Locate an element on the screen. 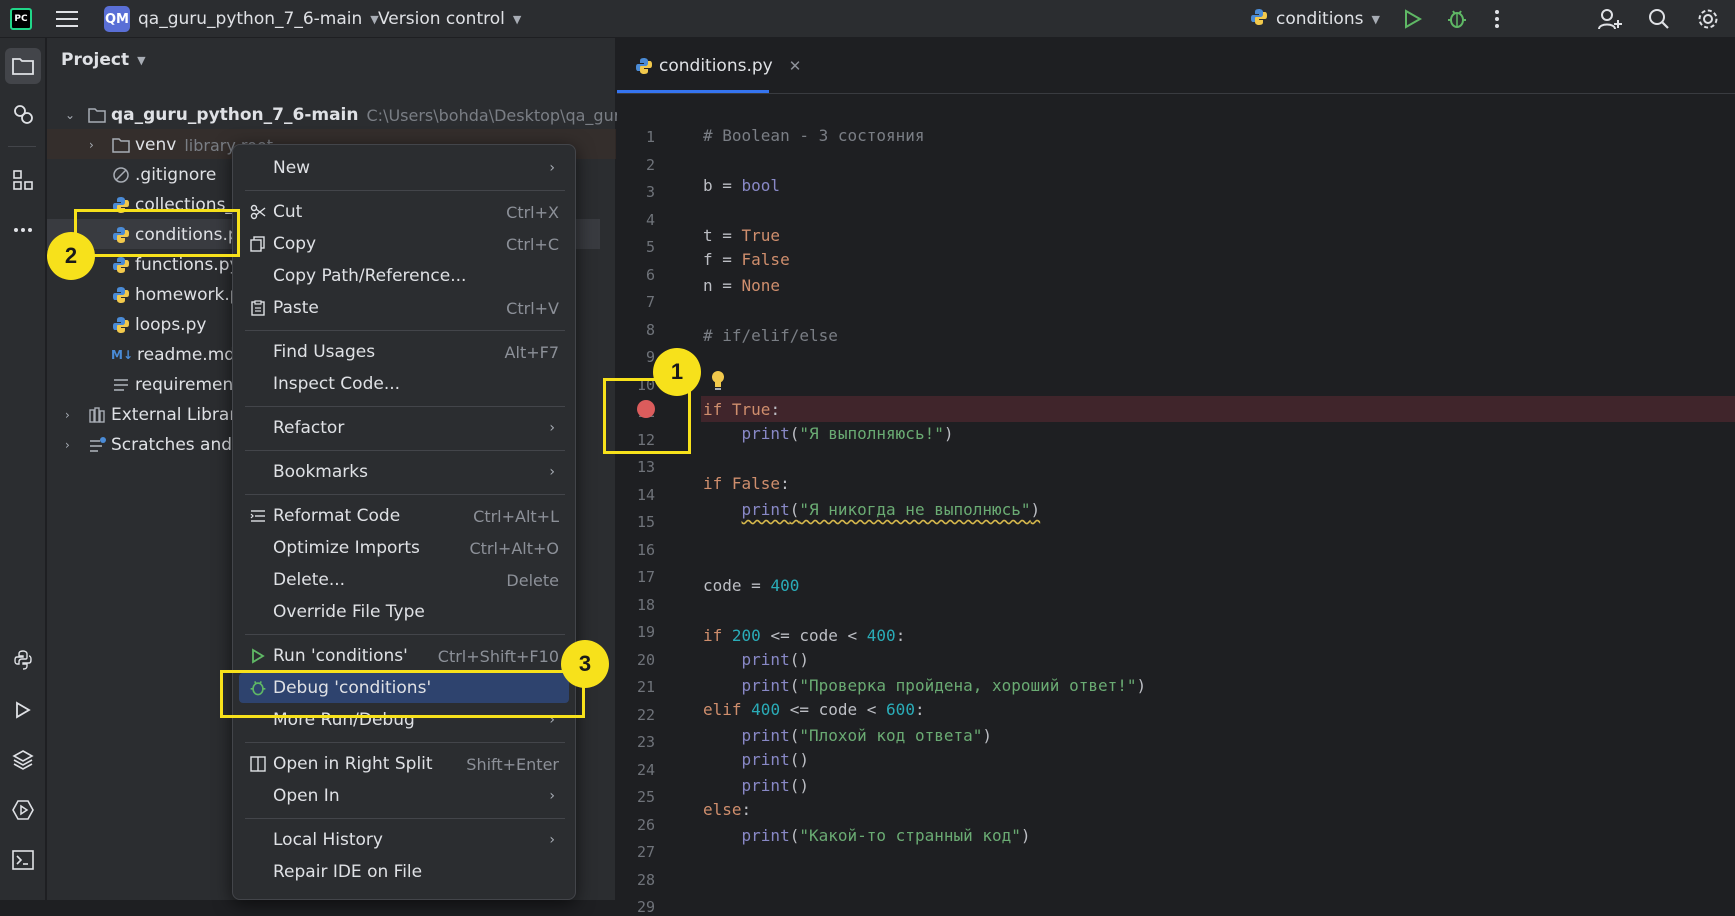 The width and height of the screenshot is (1735, 916). menu-item-shortcut: Shift+Enter is located at coordinates (512, 764).